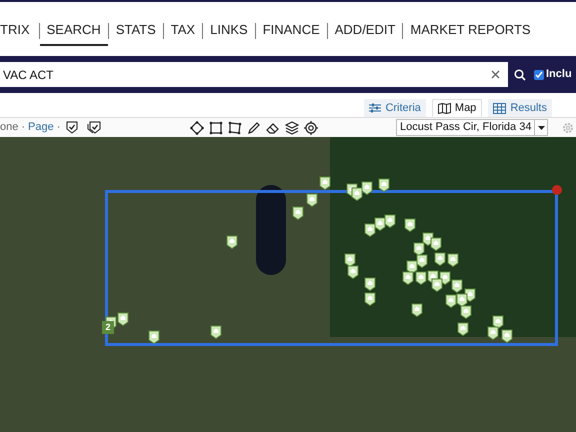 This screenshot has height=432, width=576. What do you see at coordinates (457, 108) in the screenshot?
I see `view-tab: Map` at bounding box center [457, 108].